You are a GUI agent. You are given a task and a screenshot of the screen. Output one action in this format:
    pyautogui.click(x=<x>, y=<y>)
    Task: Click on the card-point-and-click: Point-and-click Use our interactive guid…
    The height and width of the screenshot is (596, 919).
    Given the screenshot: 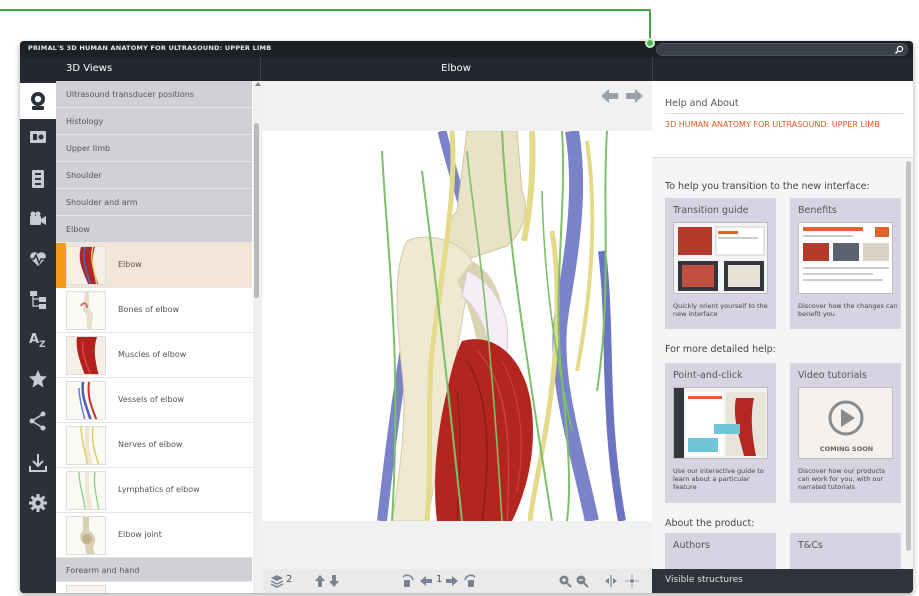 What is the action you would take?
    pyautogui.click(x=720, y=433)
    